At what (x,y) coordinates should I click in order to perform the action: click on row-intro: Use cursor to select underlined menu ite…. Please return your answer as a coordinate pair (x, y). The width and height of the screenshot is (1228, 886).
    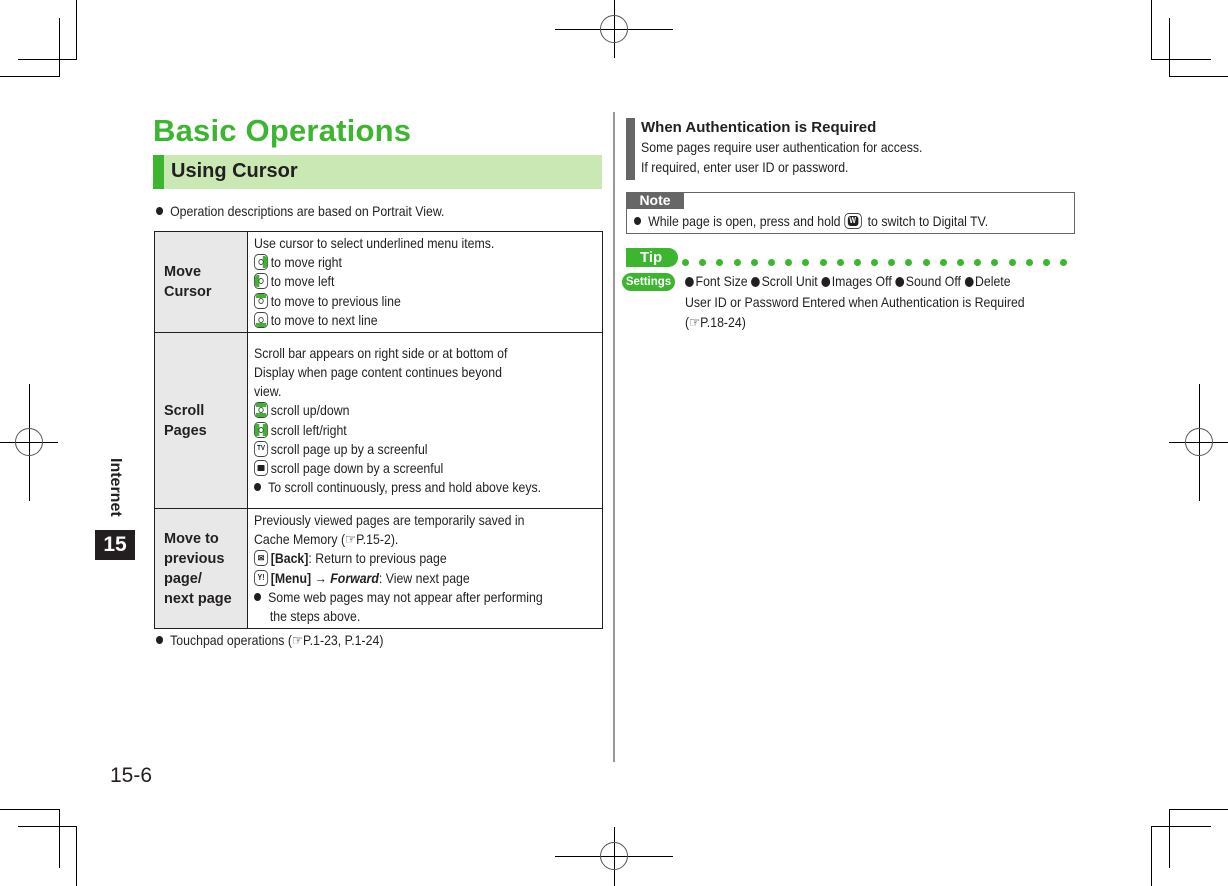
    Looking at the image, I should click on (374, 243).